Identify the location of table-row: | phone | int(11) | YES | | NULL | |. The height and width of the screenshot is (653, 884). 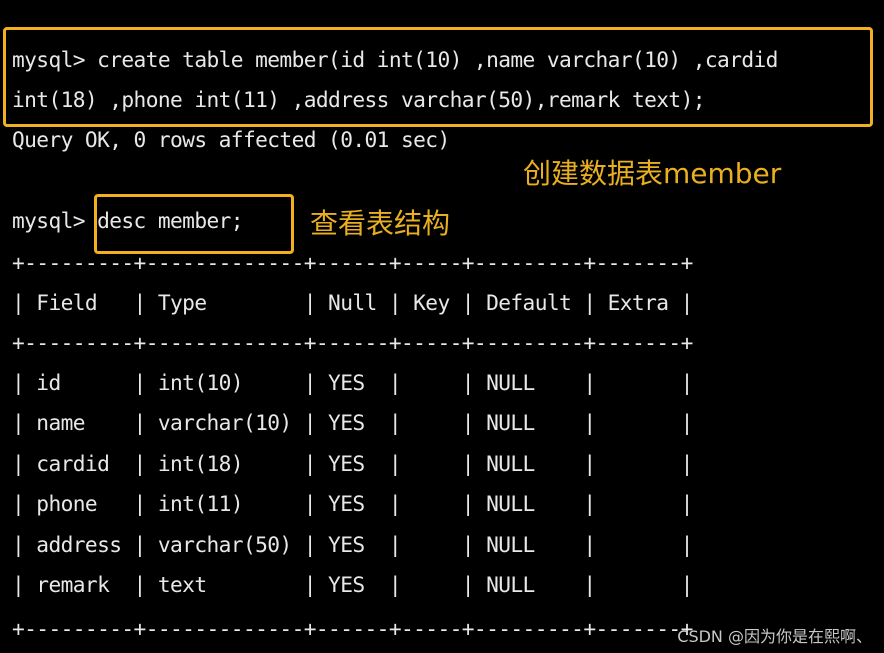
(352, 503).